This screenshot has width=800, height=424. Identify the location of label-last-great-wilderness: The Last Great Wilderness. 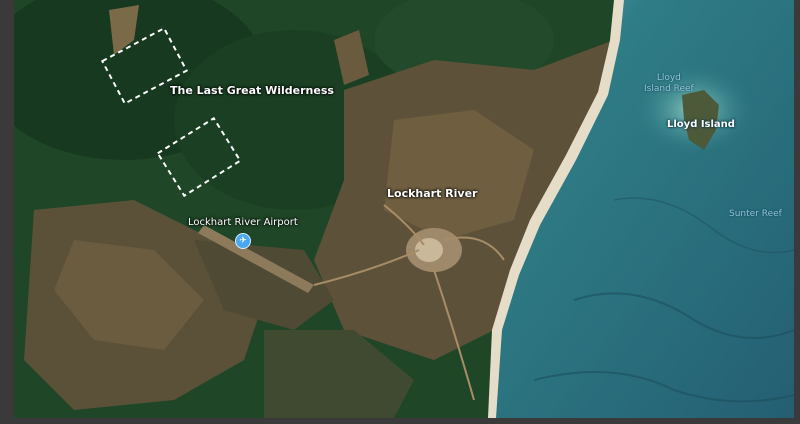
(252, 90).